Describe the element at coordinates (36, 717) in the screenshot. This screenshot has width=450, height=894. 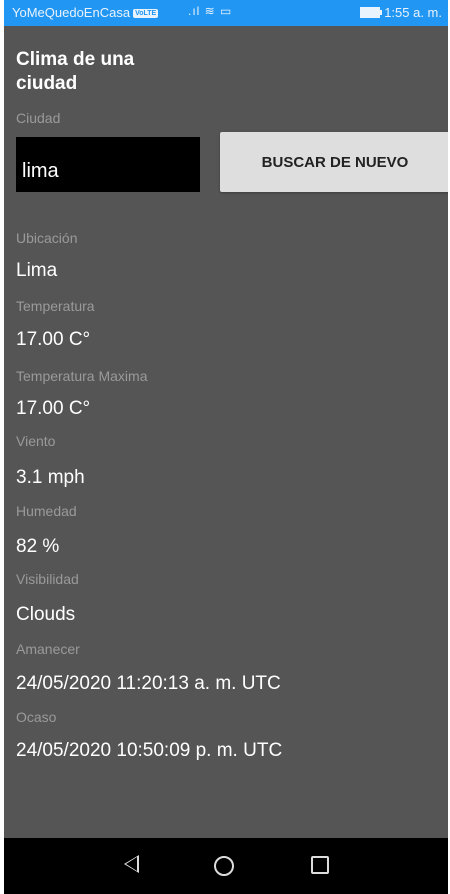
I see `sunset-label: Ocaso` at that location.